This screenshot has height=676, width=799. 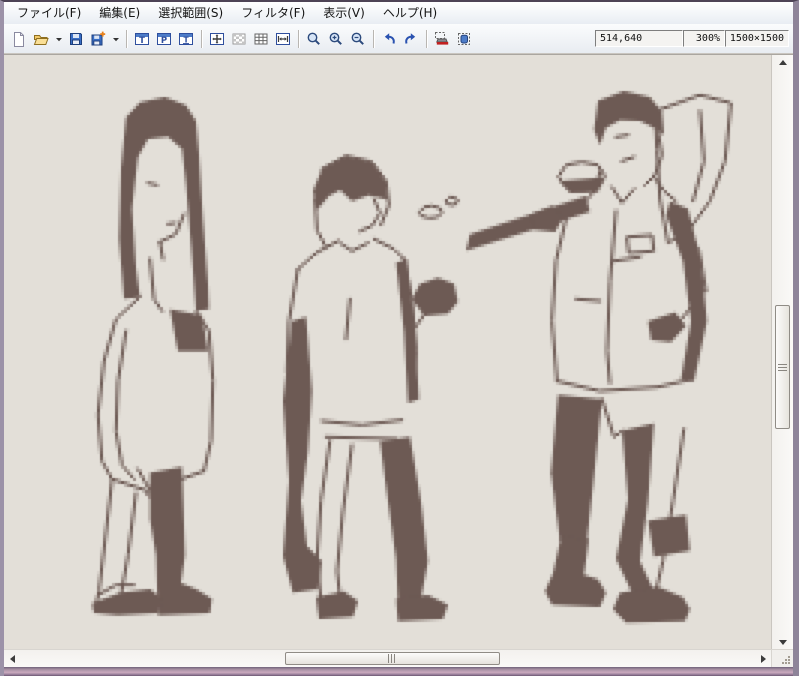 I want to click on scroll-down-button, so click(x=782, y=642).